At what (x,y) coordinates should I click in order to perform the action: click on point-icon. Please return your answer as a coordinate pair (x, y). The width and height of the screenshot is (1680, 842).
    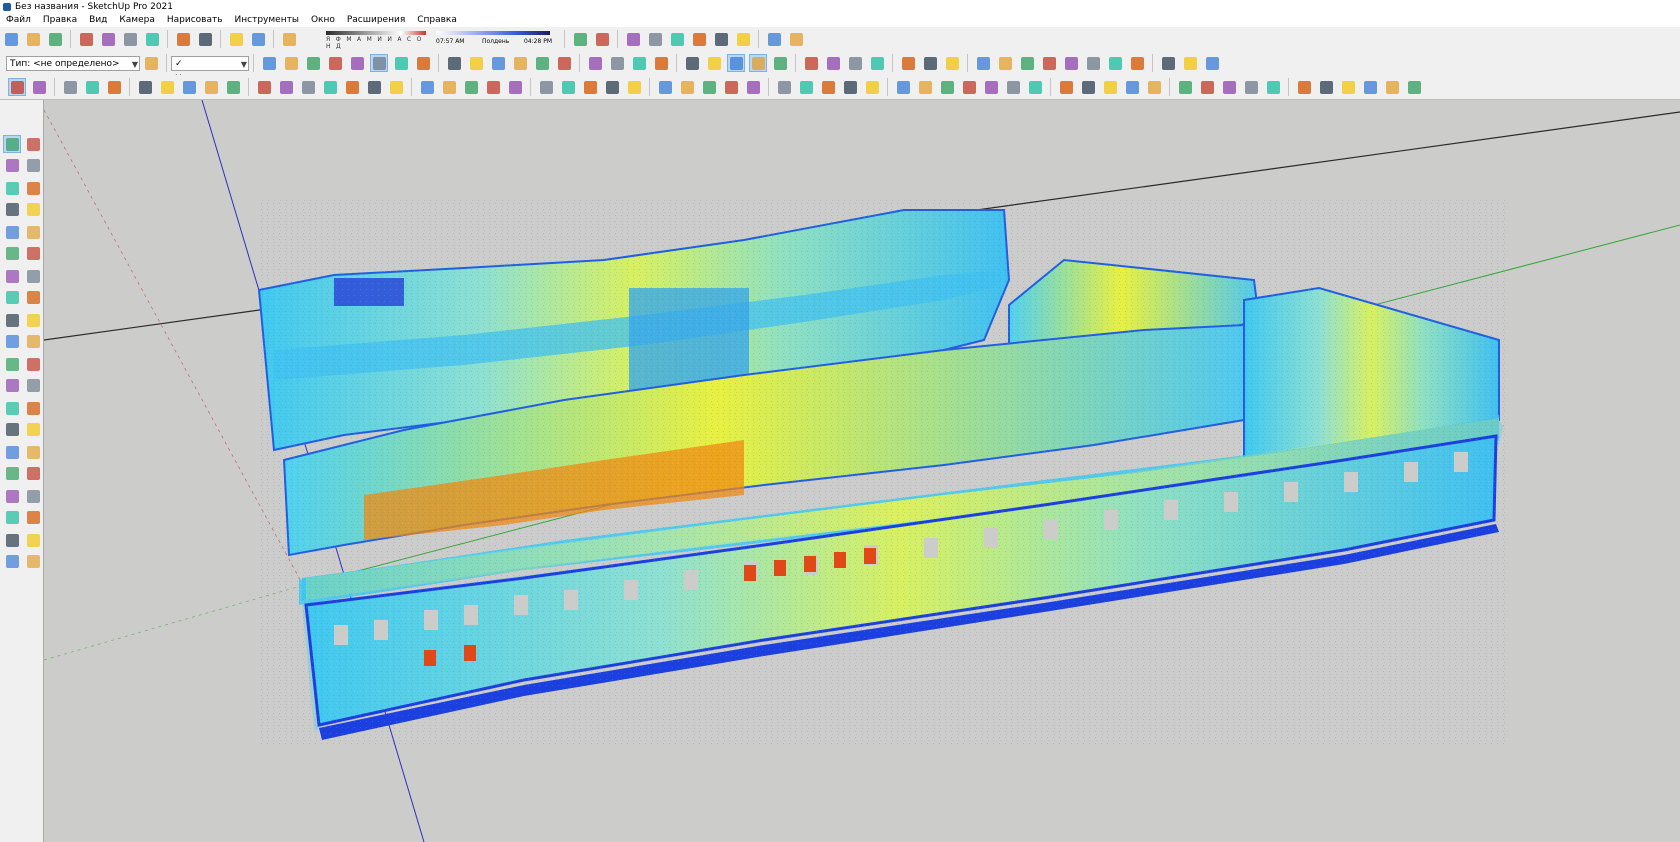
    Looking at the image, I should click on (1190, 63).